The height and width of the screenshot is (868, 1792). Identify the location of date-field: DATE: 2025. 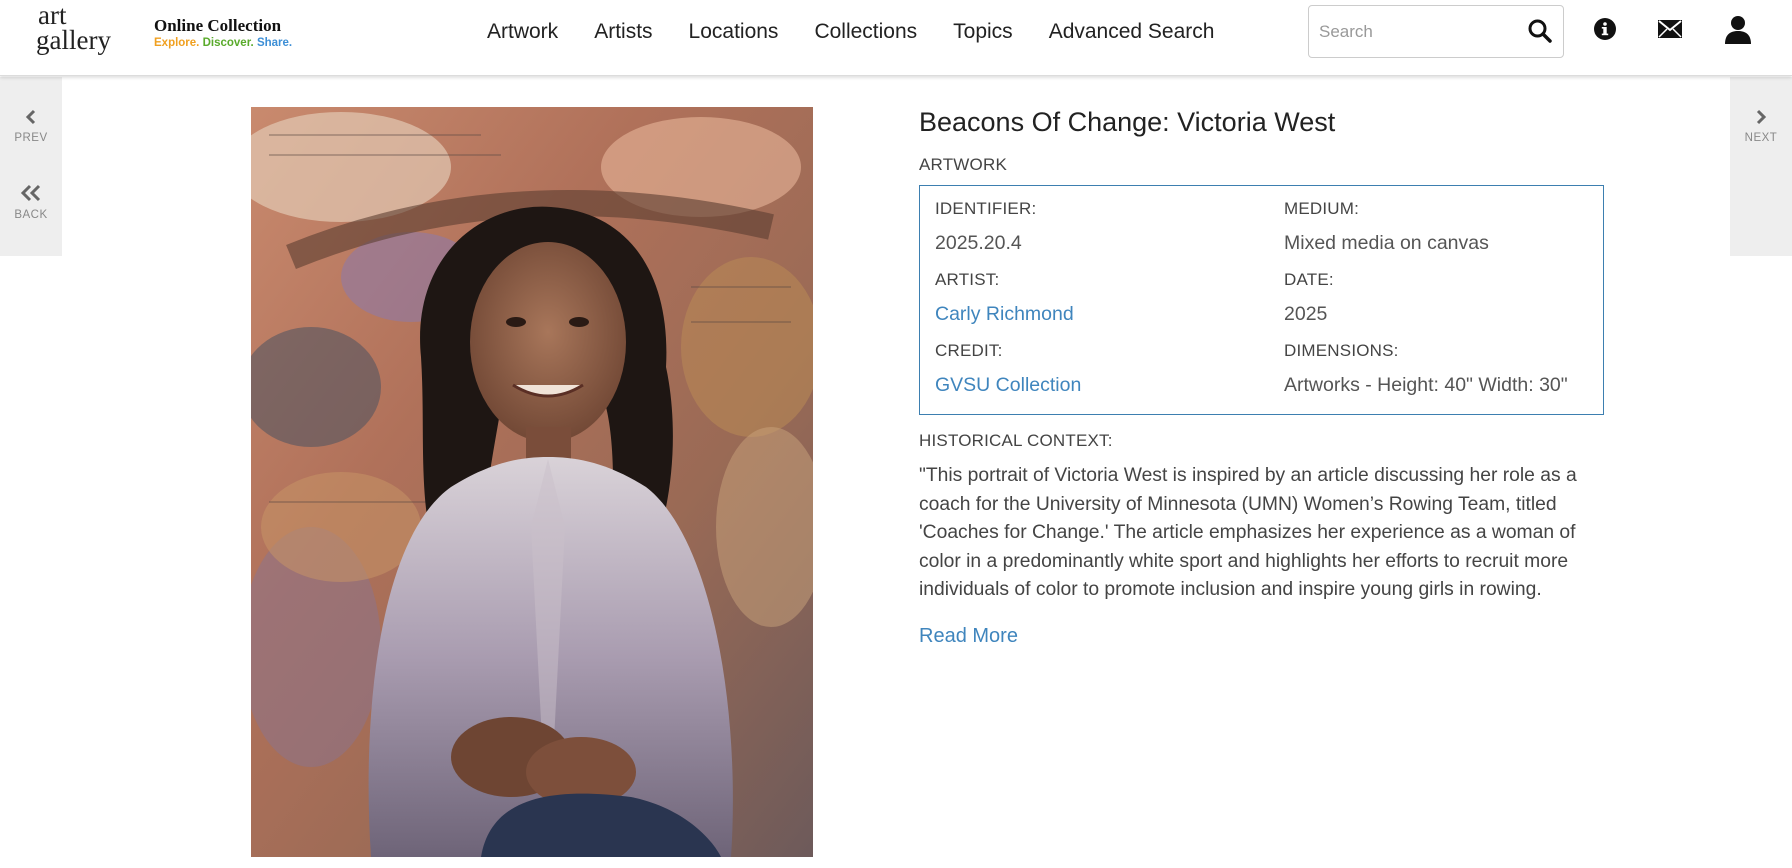
(1309, 298).